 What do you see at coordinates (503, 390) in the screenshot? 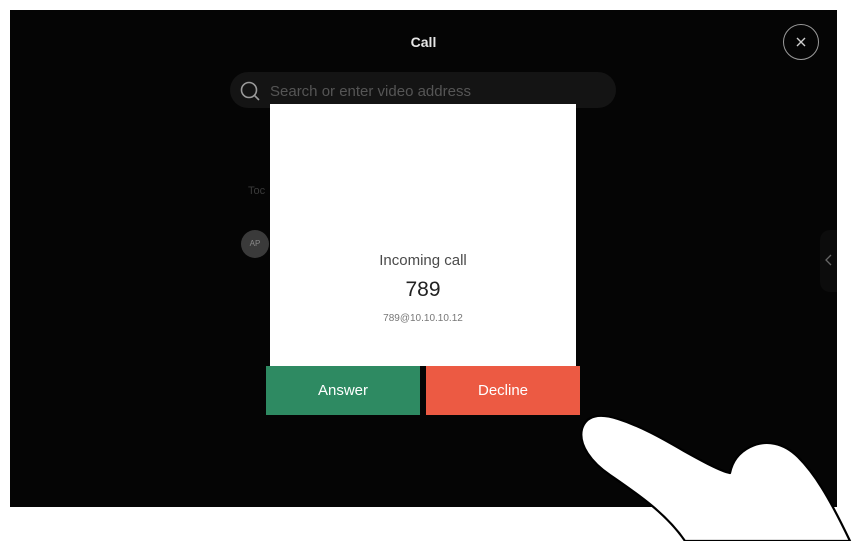
I see `decline-button: Decline` at bounding box center [503, 390].